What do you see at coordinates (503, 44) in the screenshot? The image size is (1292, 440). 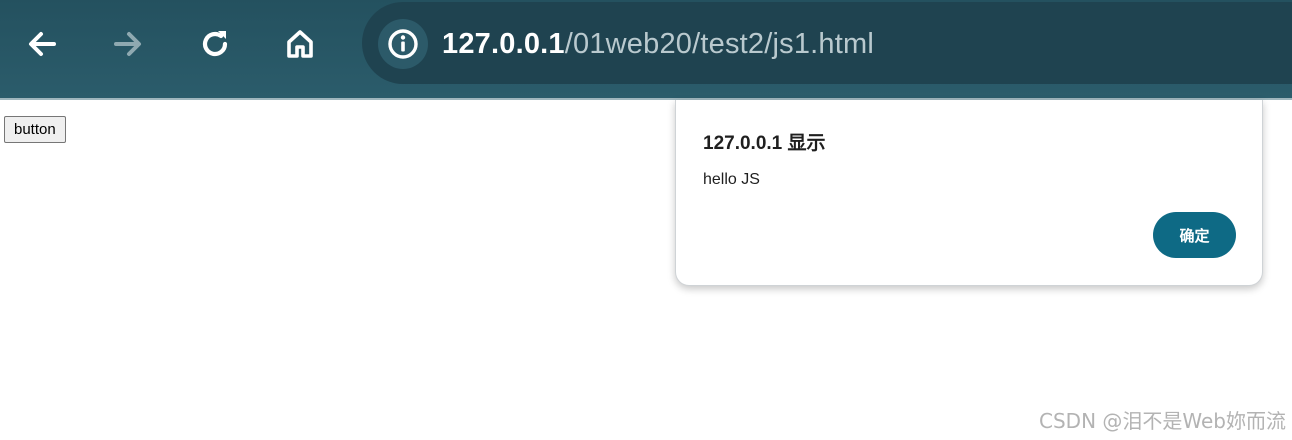 I see `url-host: 127.0.0.1` at bounding box center [503, 44].